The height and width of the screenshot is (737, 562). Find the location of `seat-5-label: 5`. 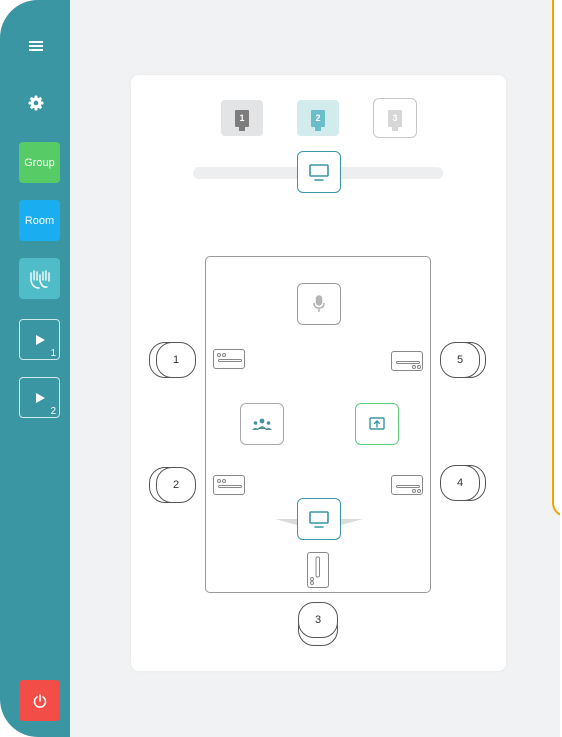

seat-5-label: 5 is located at coordinates (460, 360).